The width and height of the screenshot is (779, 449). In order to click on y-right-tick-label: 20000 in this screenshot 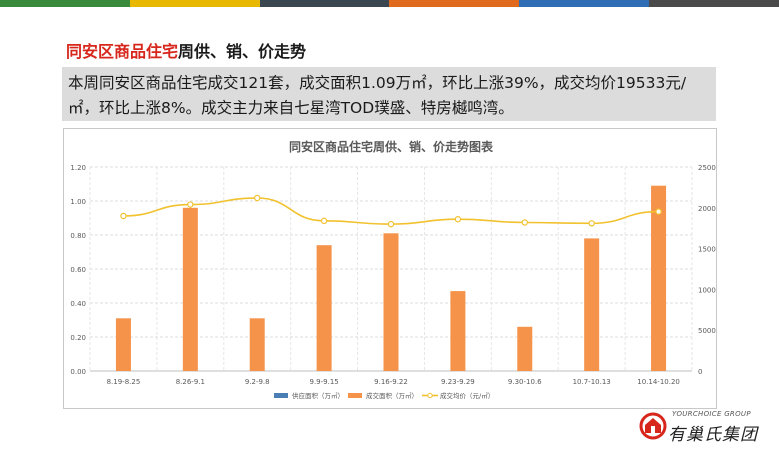, I will do `click(707, 209)`.